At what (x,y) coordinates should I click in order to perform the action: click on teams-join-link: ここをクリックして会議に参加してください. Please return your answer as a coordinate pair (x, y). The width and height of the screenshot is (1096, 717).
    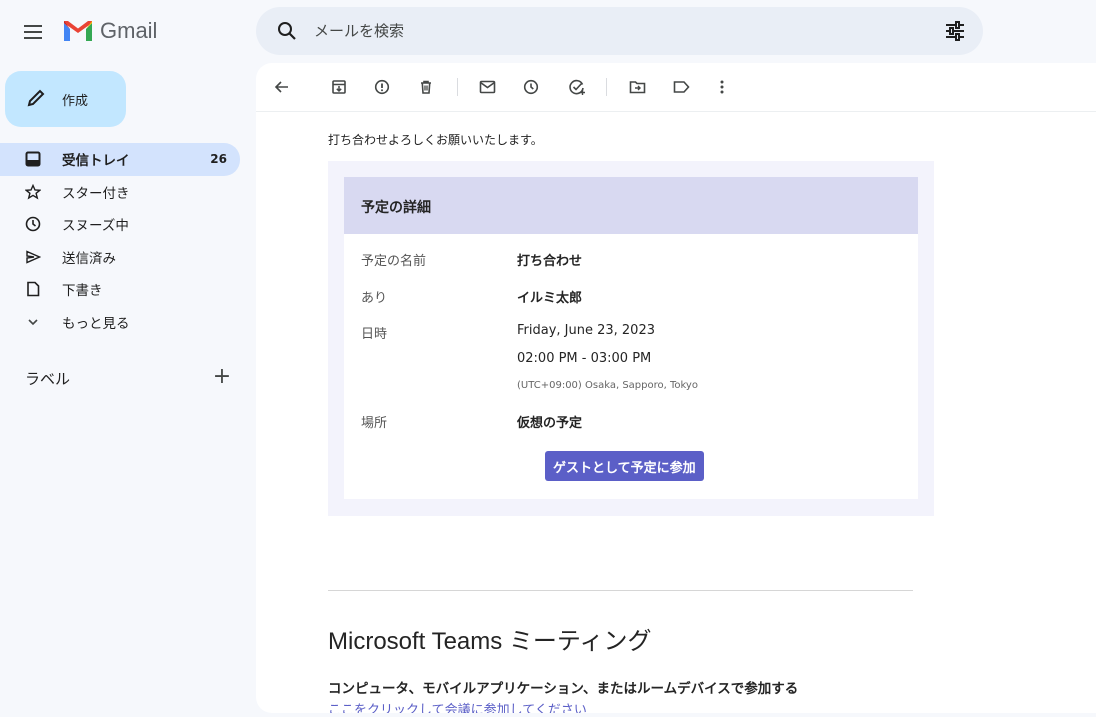
    Looking at the image, I should click on (457, 706).